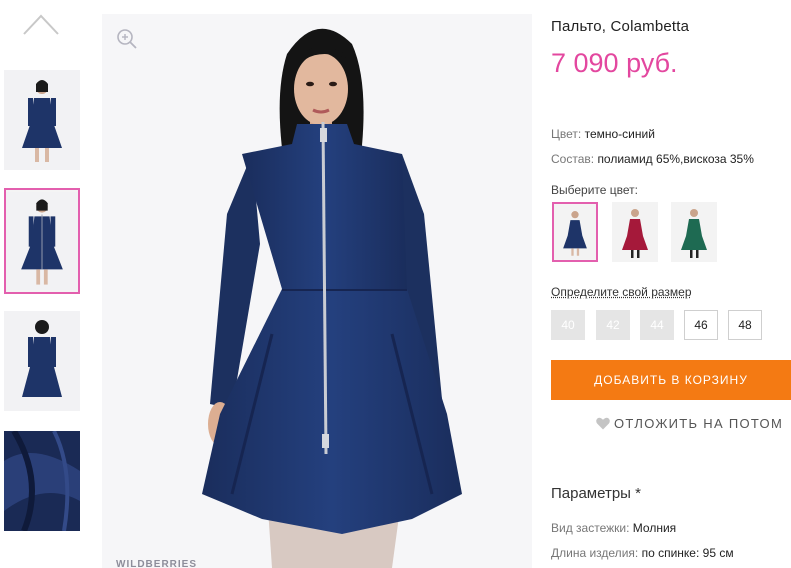 Image resolution: width=791 pixels, height=568 pixels. I want to click on save-for-later-button: ОТЛОЖИТЬ НА ПОТОМ, so click(689, 423).